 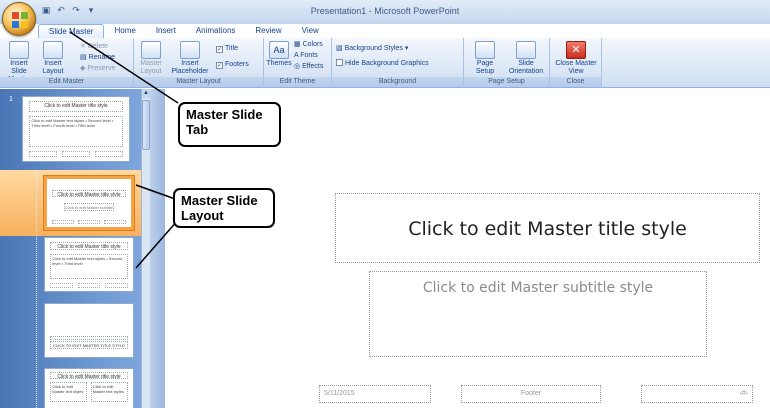 I want to click on group-label-edit-master: Edit Master, so click(x=66, y=82).